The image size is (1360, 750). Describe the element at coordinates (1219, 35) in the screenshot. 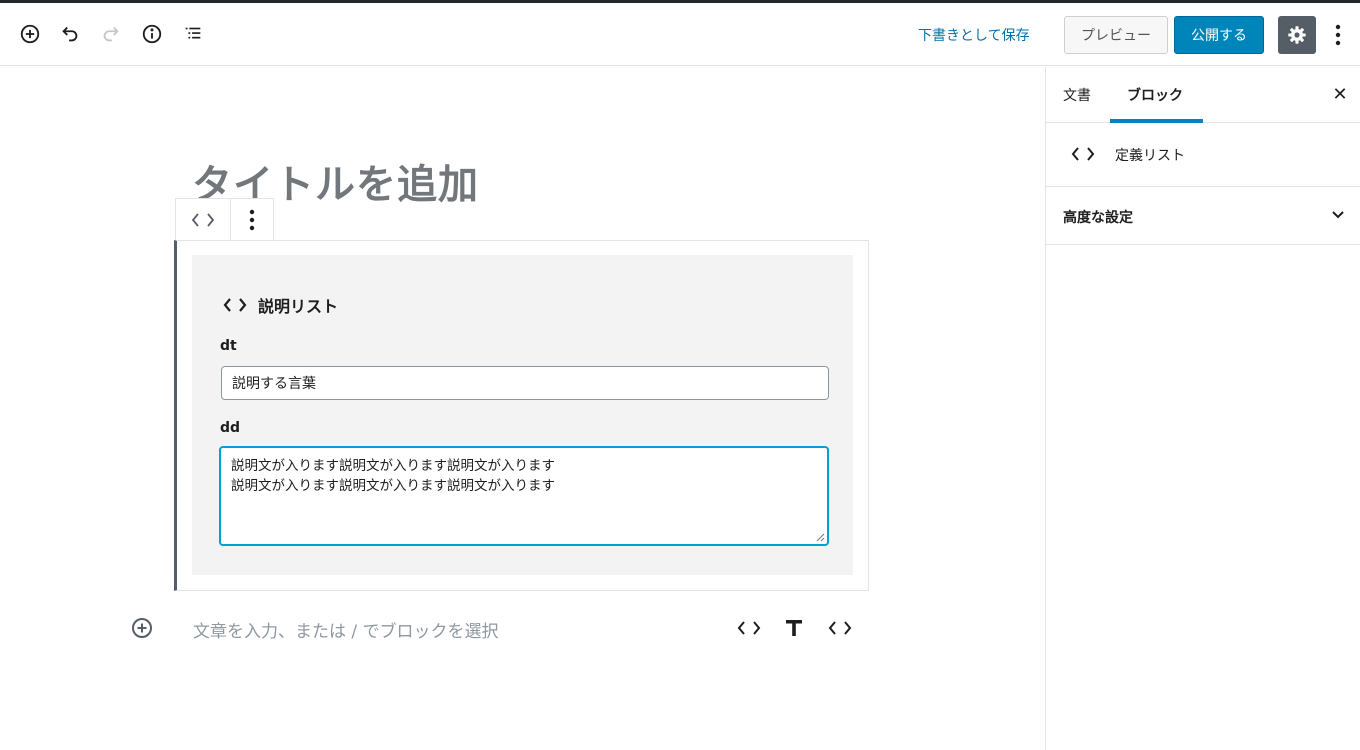

I see `publish-button: 公開する` at that location.